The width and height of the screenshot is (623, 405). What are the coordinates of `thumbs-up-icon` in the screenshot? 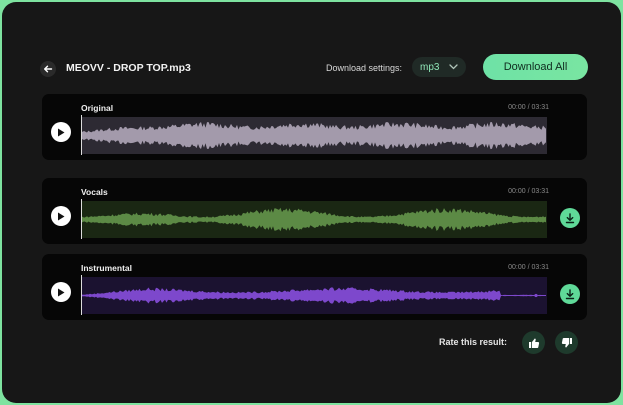 It's located at (533, 343).